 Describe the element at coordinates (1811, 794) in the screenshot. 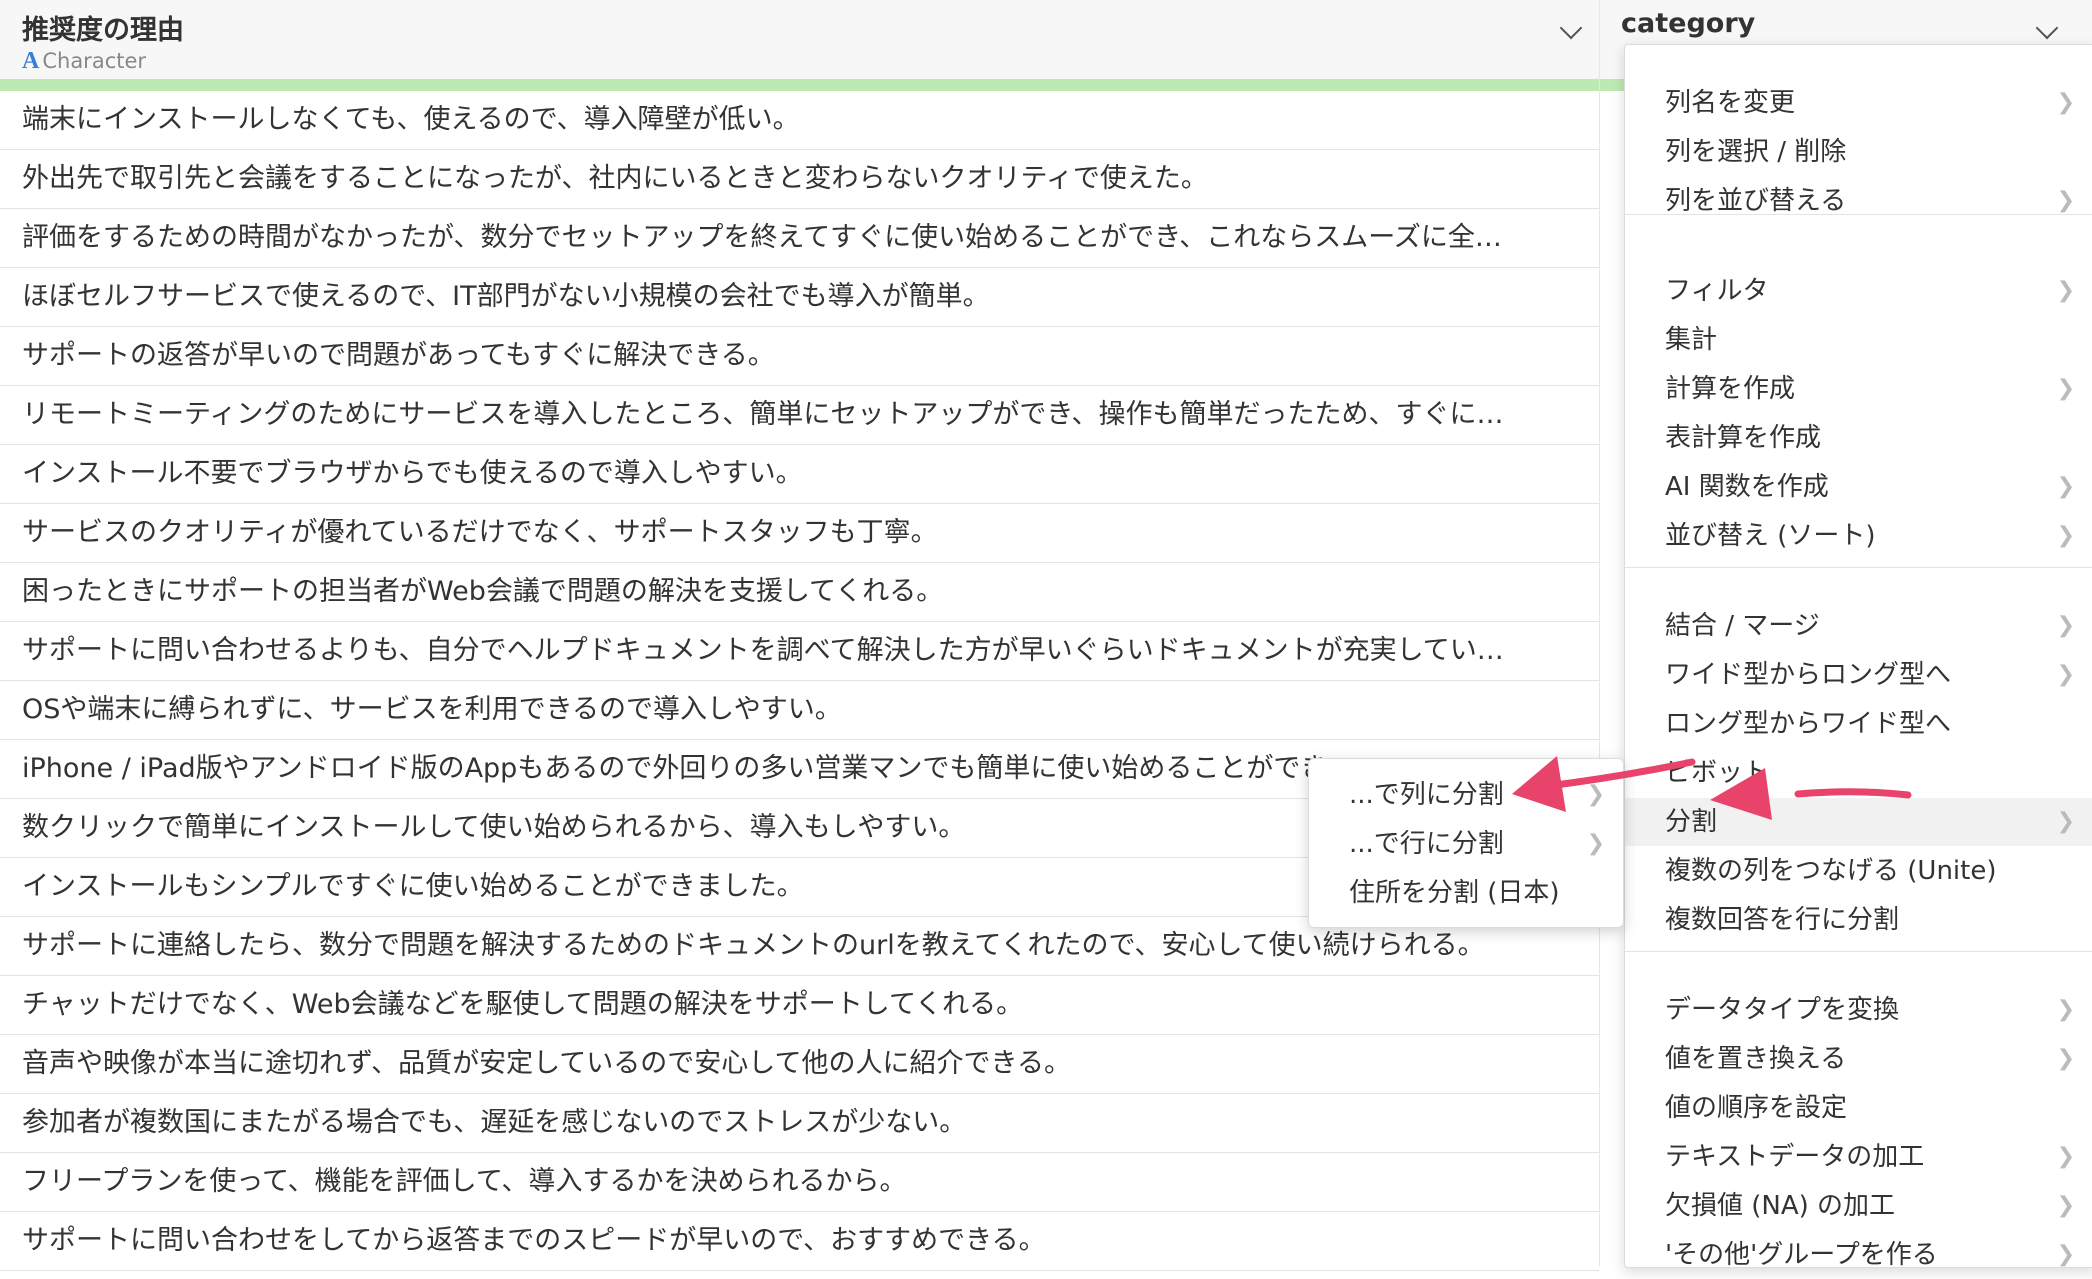

I see `annotation-arrow-split` at that location.